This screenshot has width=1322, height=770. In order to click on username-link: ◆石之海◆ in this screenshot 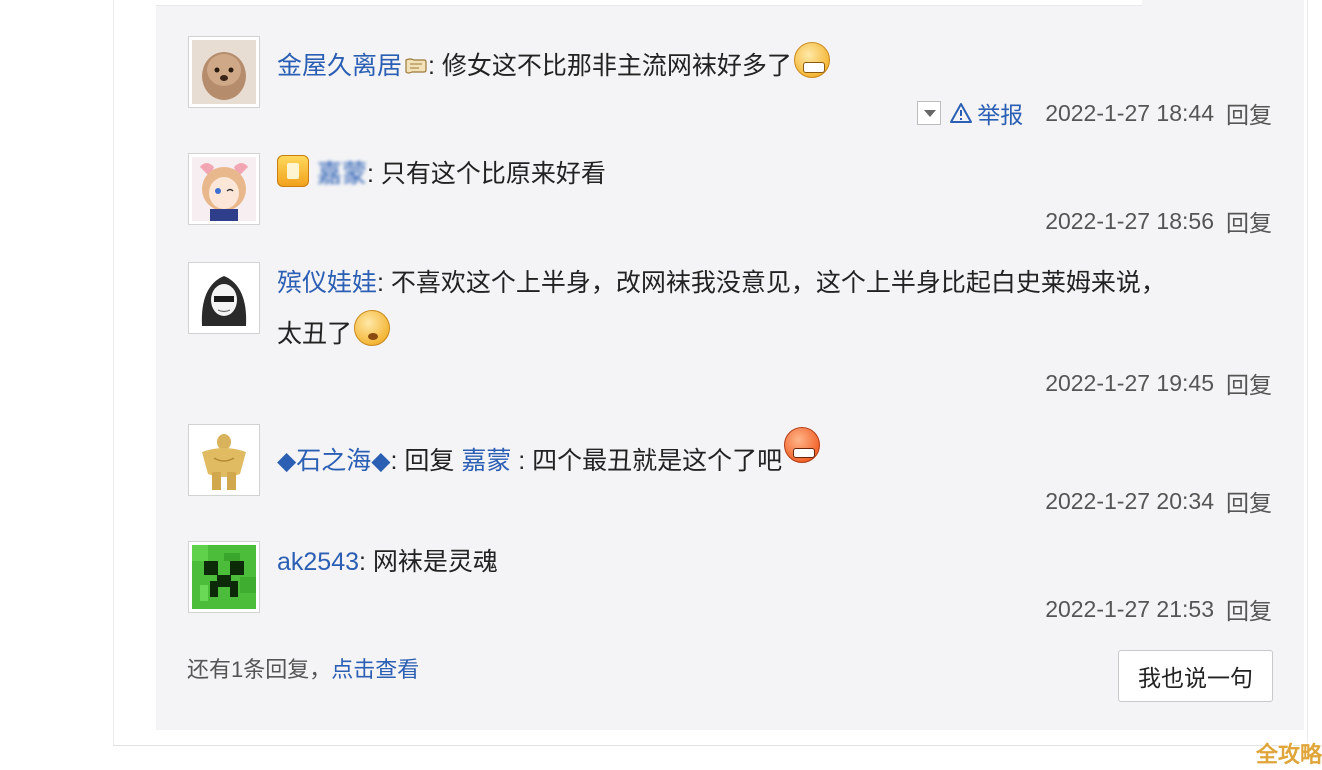, I will do `click(333, 461)`.